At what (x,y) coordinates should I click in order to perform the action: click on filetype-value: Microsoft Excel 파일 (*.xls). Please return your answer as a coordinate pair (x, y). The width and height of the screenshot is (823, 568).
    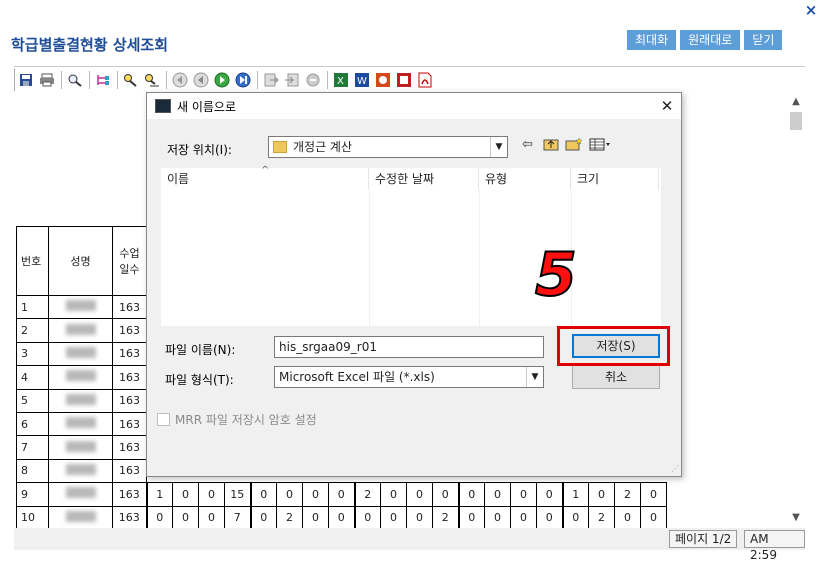
    Looking at the image, I should click on (357, 377).